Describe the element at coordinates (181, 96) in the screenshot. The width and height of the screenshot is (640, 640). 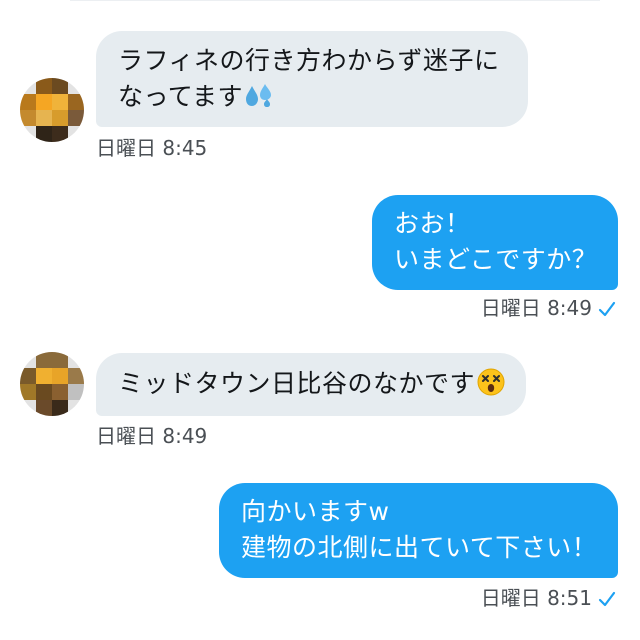
I see `message-text-line: なってます` at that location.